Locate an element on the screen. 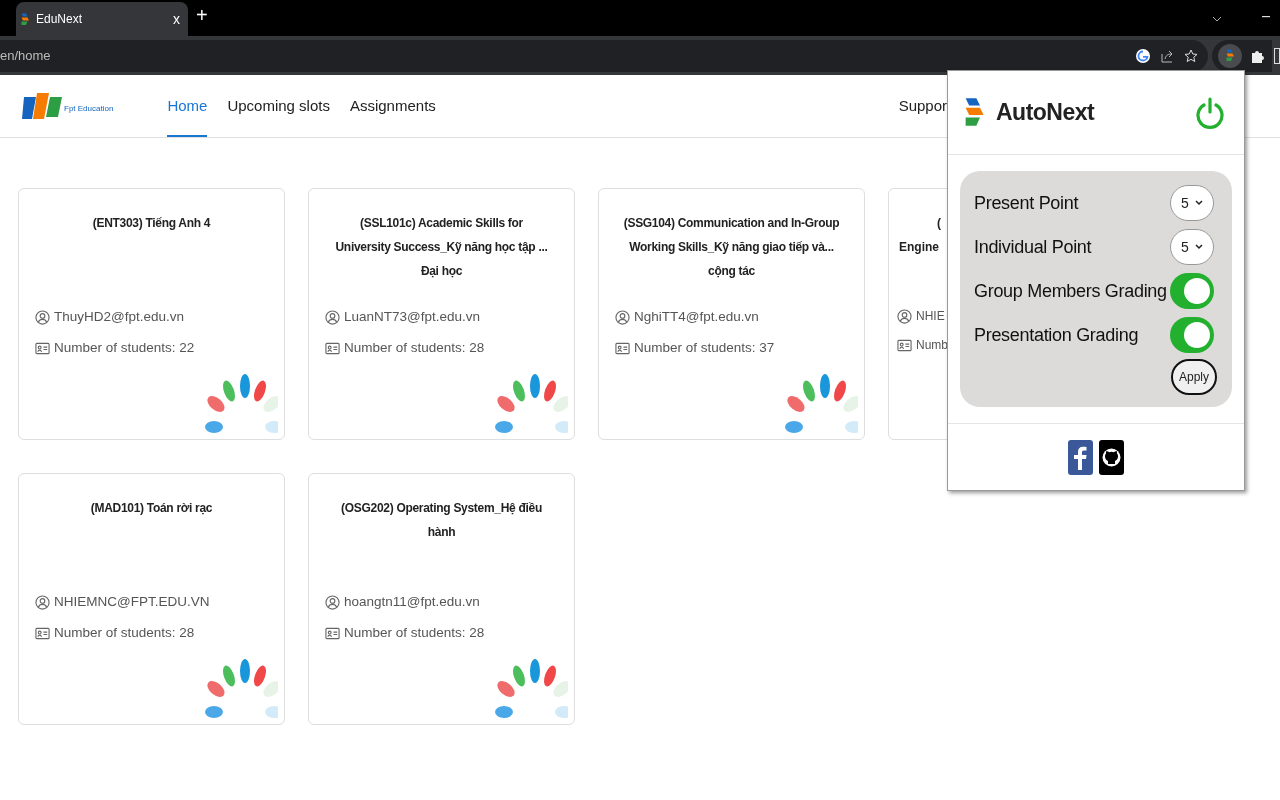 This screenshot has height=800, width=1280. course-title: cộng tác is located at coordinates (731, 271).